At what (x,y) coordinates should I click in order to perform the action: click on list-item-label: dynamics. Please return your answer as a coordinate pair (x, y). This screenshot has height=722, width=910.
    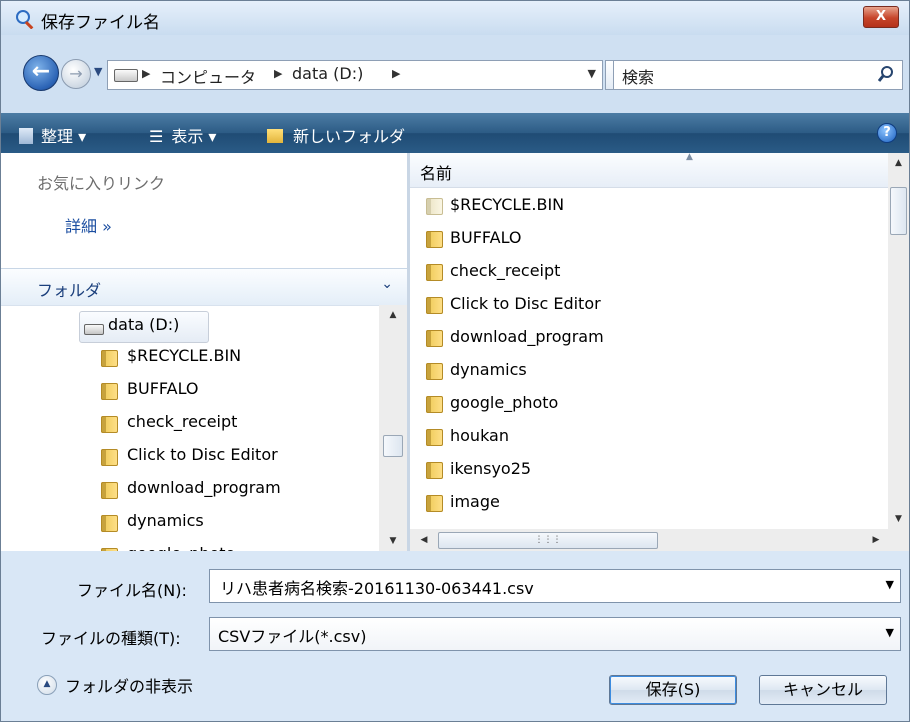
    Looking at the image, I should click on (488, 369).